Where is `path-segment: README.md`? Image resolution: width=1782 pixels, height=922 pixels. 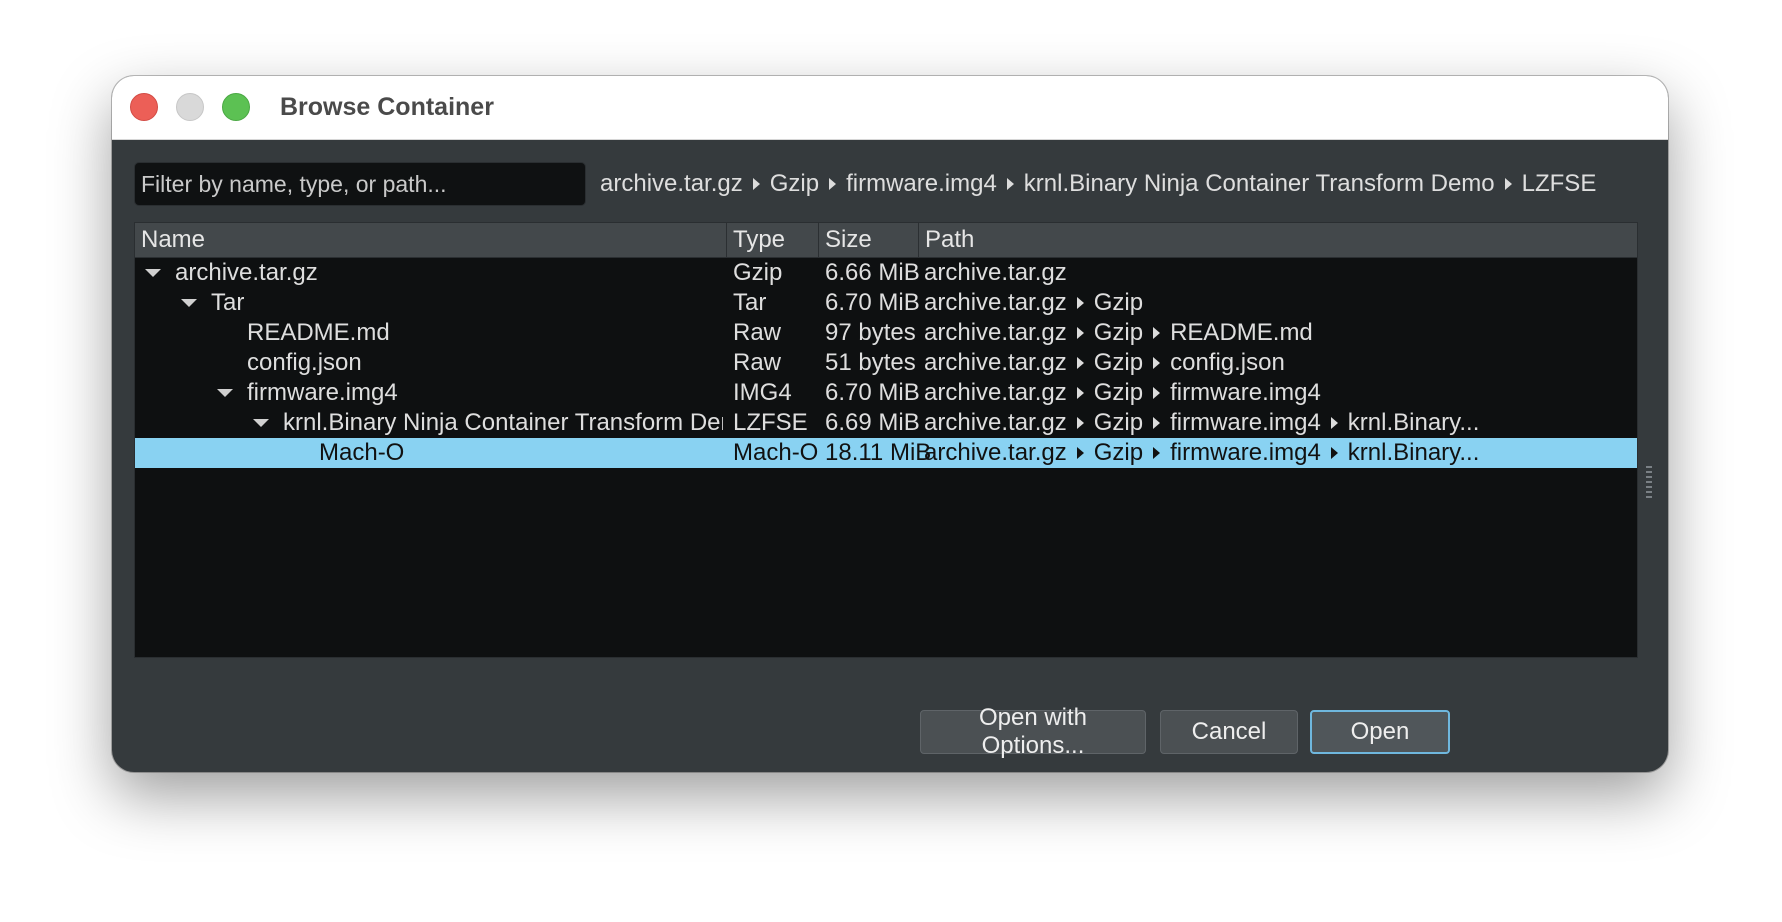
path-segment: README.md is located at coordinates (1241, 332).